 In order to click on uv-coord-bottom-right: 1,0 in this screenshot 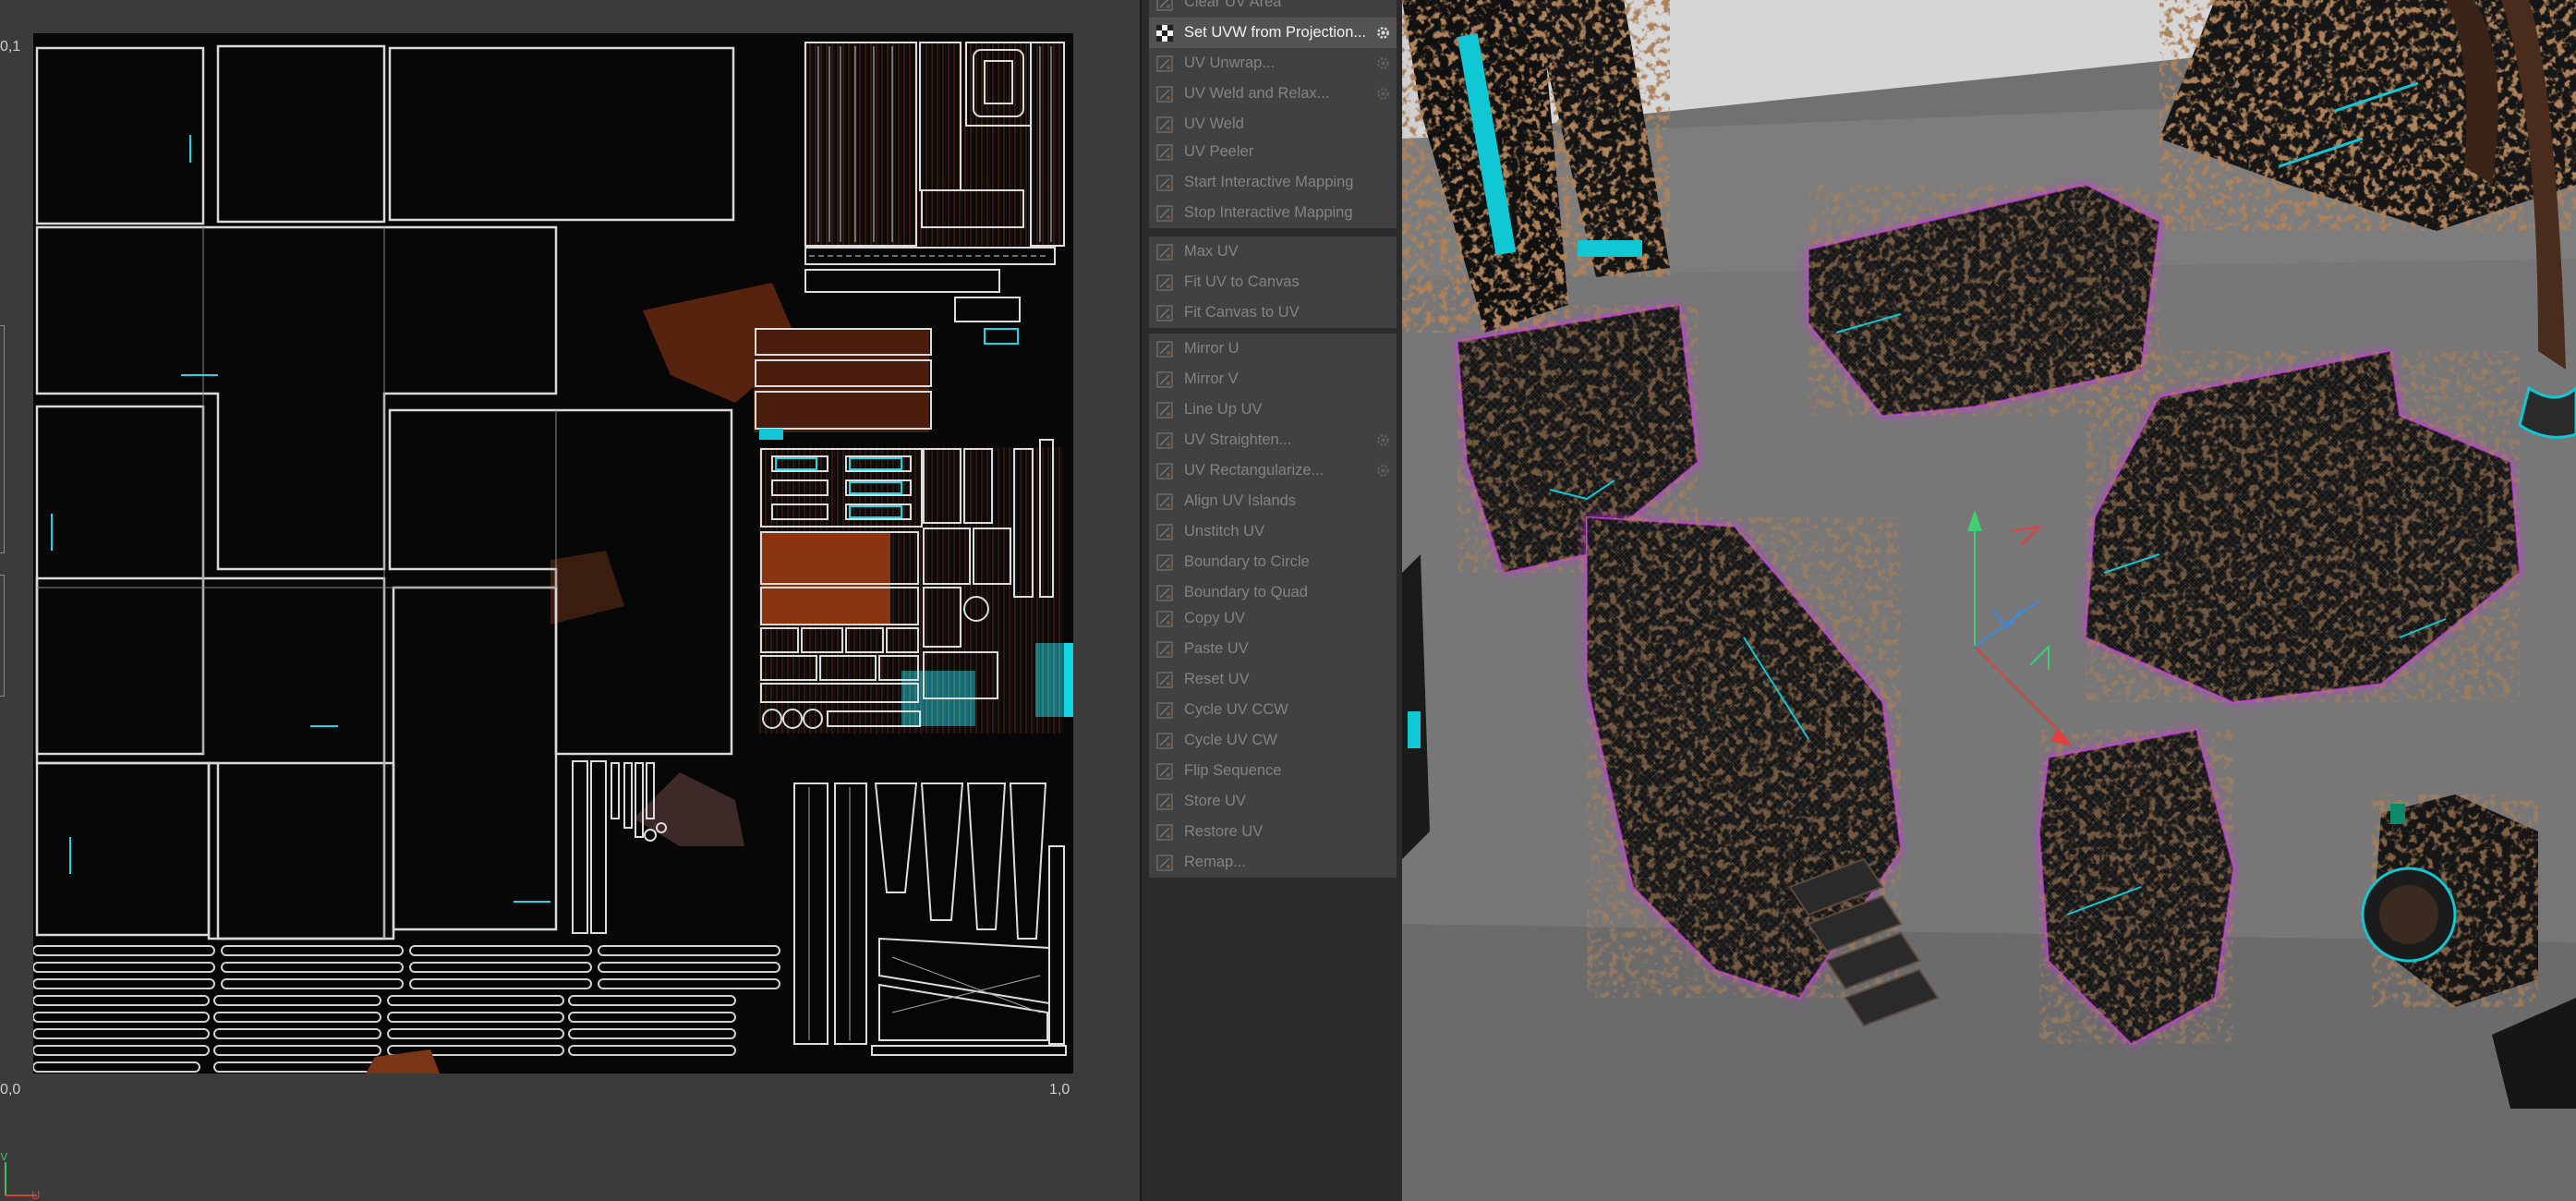, I will do `click(1059, 1090)`.